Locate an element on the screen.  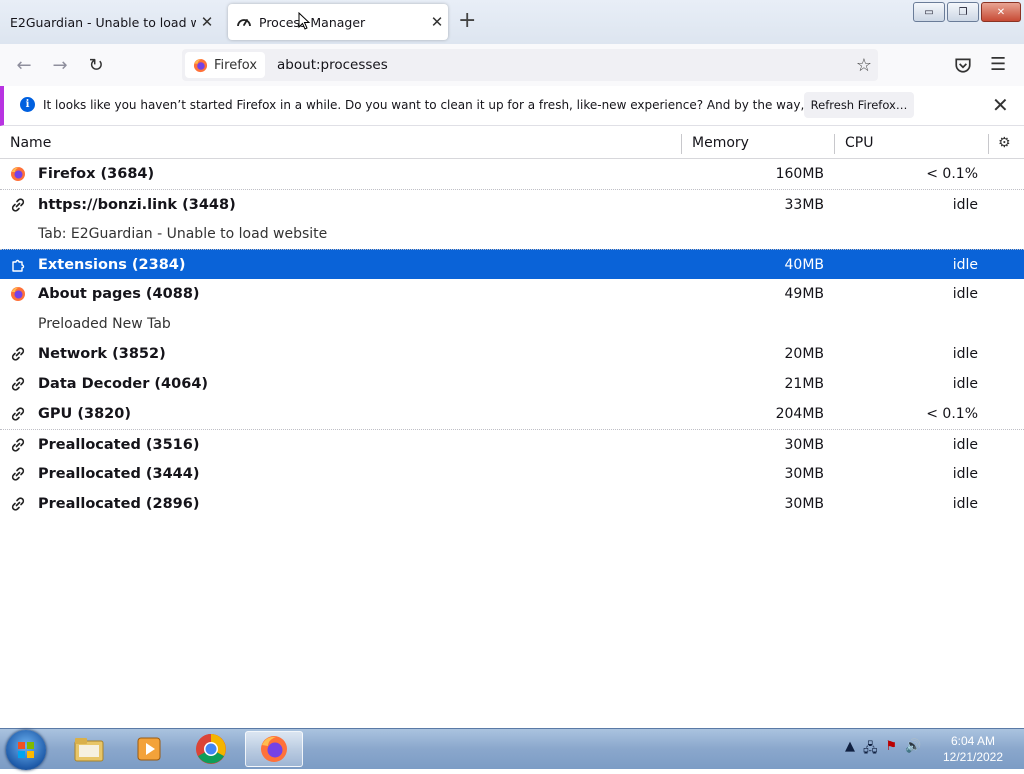
process-memory: 40MB is located at coordinates (804, 265).